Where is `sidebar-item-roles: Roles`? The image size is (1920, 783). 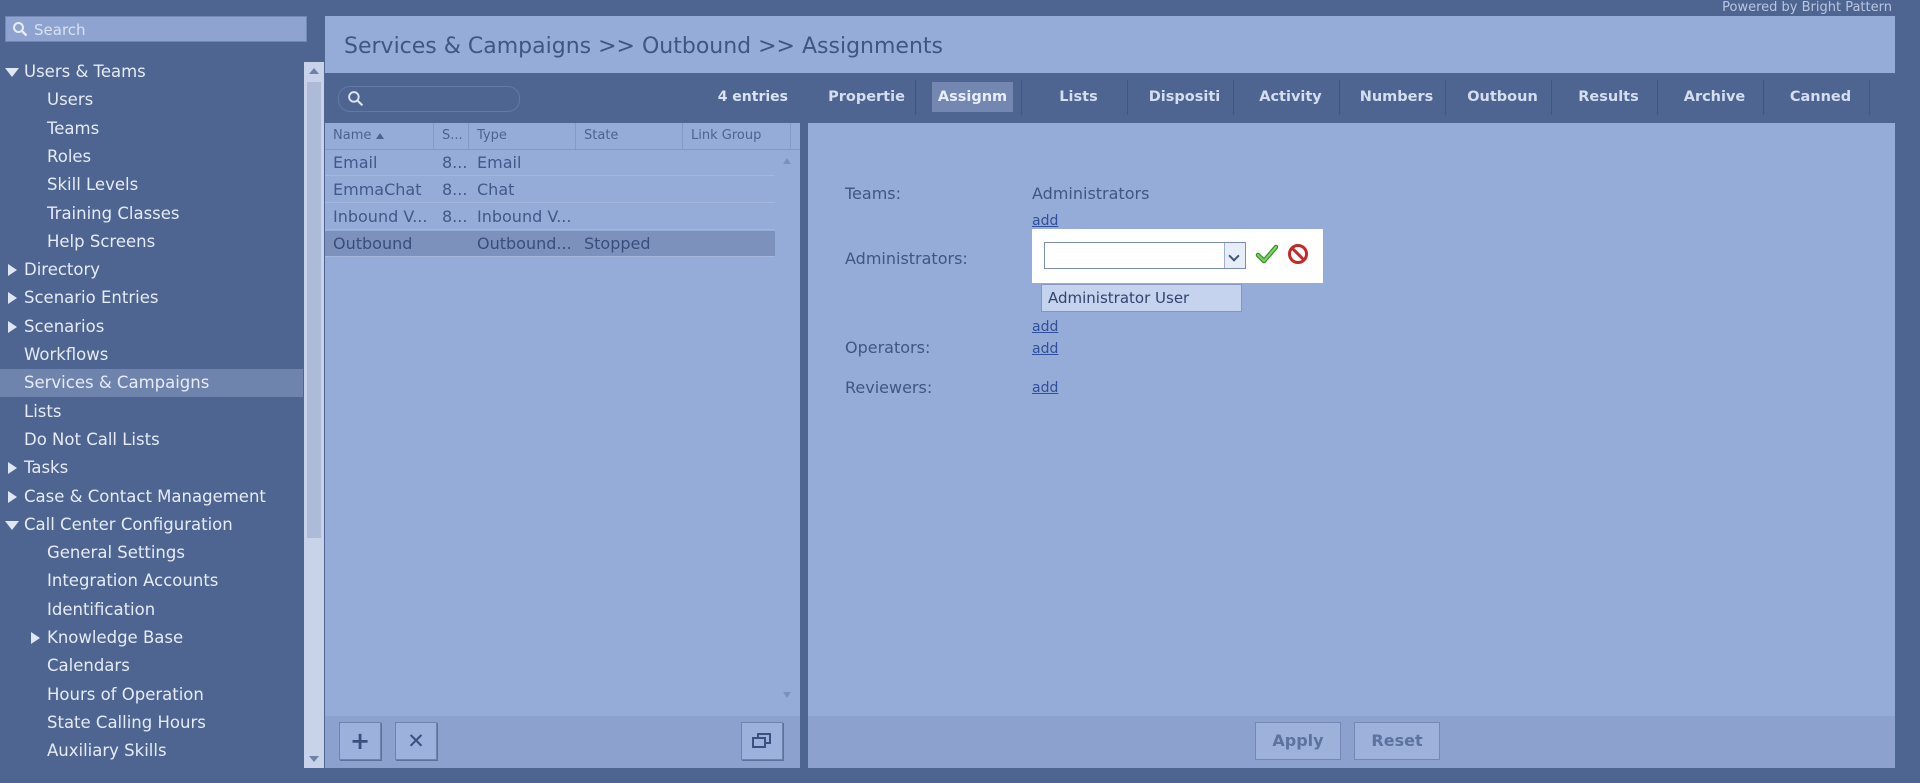 sidebar-item-roles: Roles is located at coordinates (151, 157).